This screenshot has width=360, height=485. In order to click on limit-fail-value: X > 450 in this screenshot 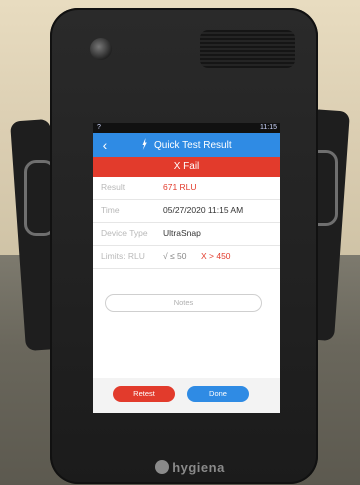, I will do `click(216, 256)`.